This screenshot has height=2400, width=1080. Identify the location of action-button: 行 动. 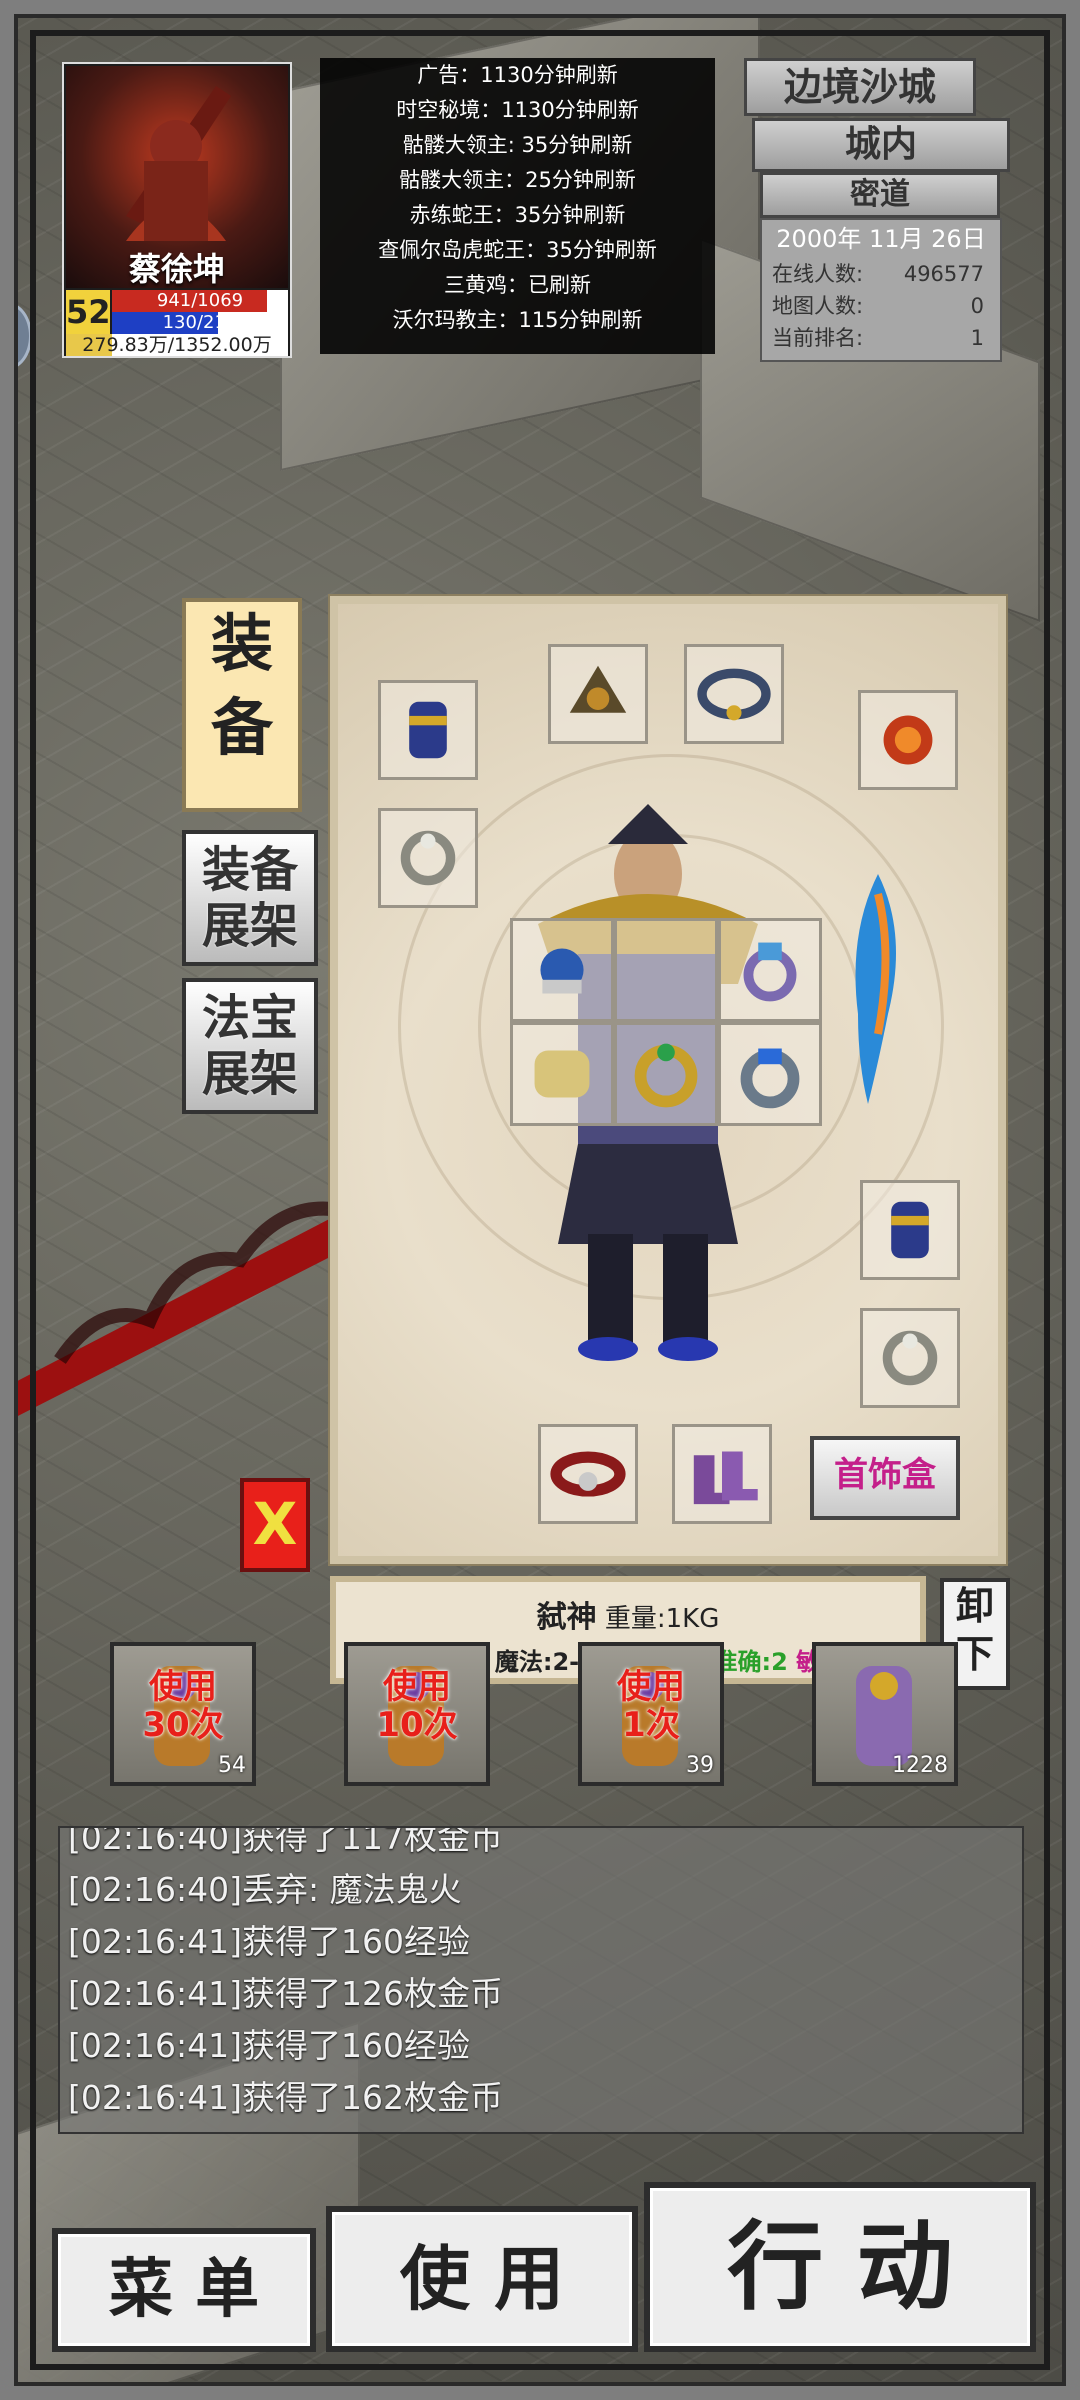
(840, 2267).